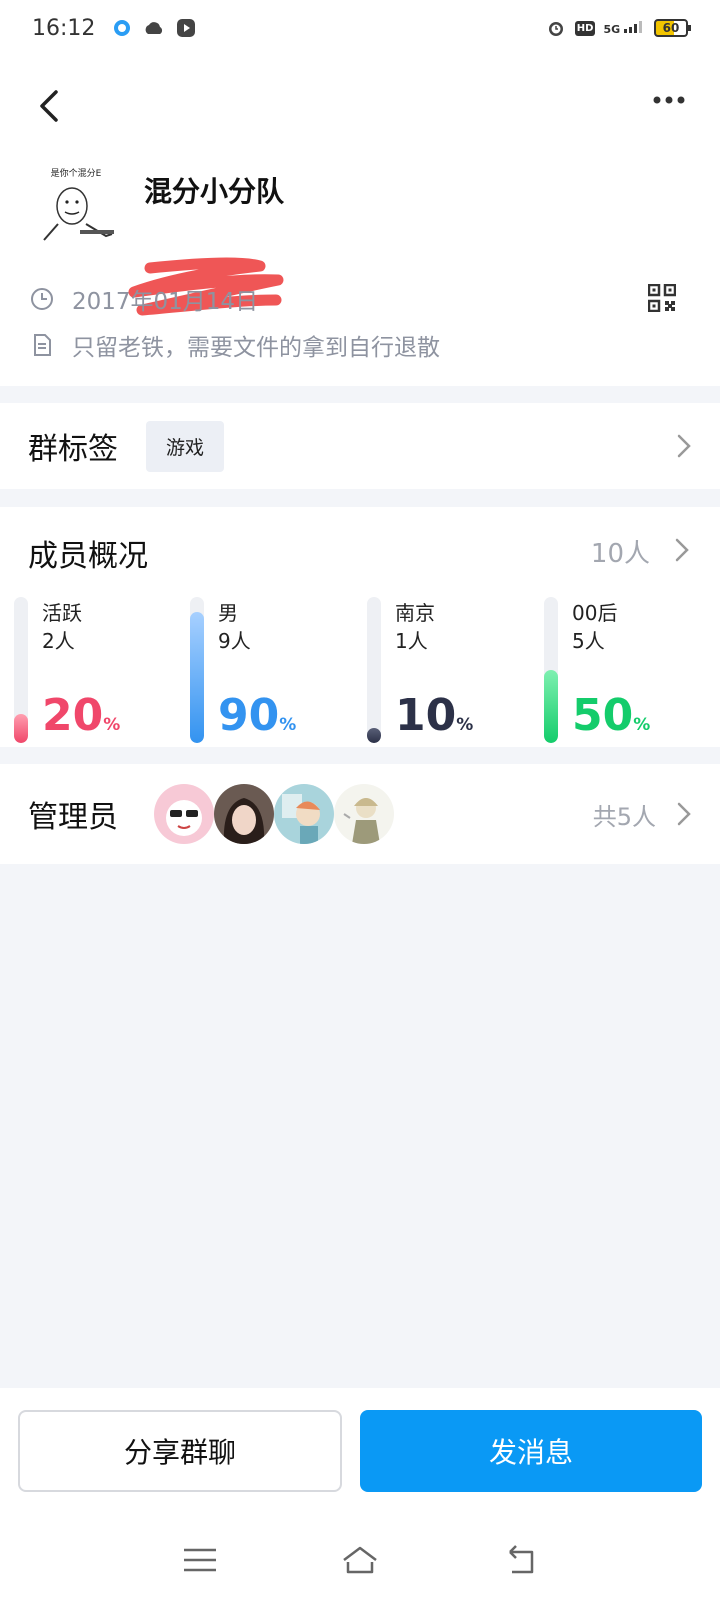 This screenshot has height=1600, width=720. Describe the element at coordinates (360, 28) in the screenshot. I see `status-bar: 16:12 HD 5G 60` at that location.